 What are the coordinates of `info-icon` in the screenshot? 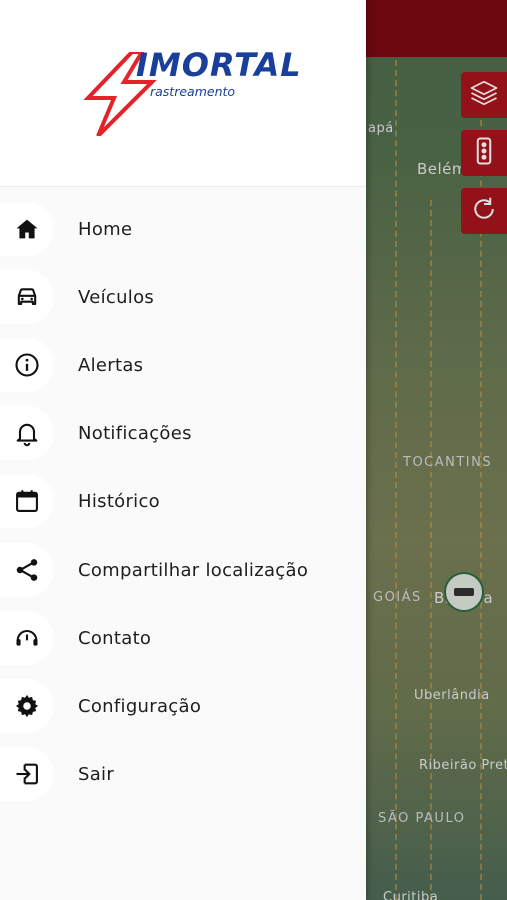 It's located at (27, 365).